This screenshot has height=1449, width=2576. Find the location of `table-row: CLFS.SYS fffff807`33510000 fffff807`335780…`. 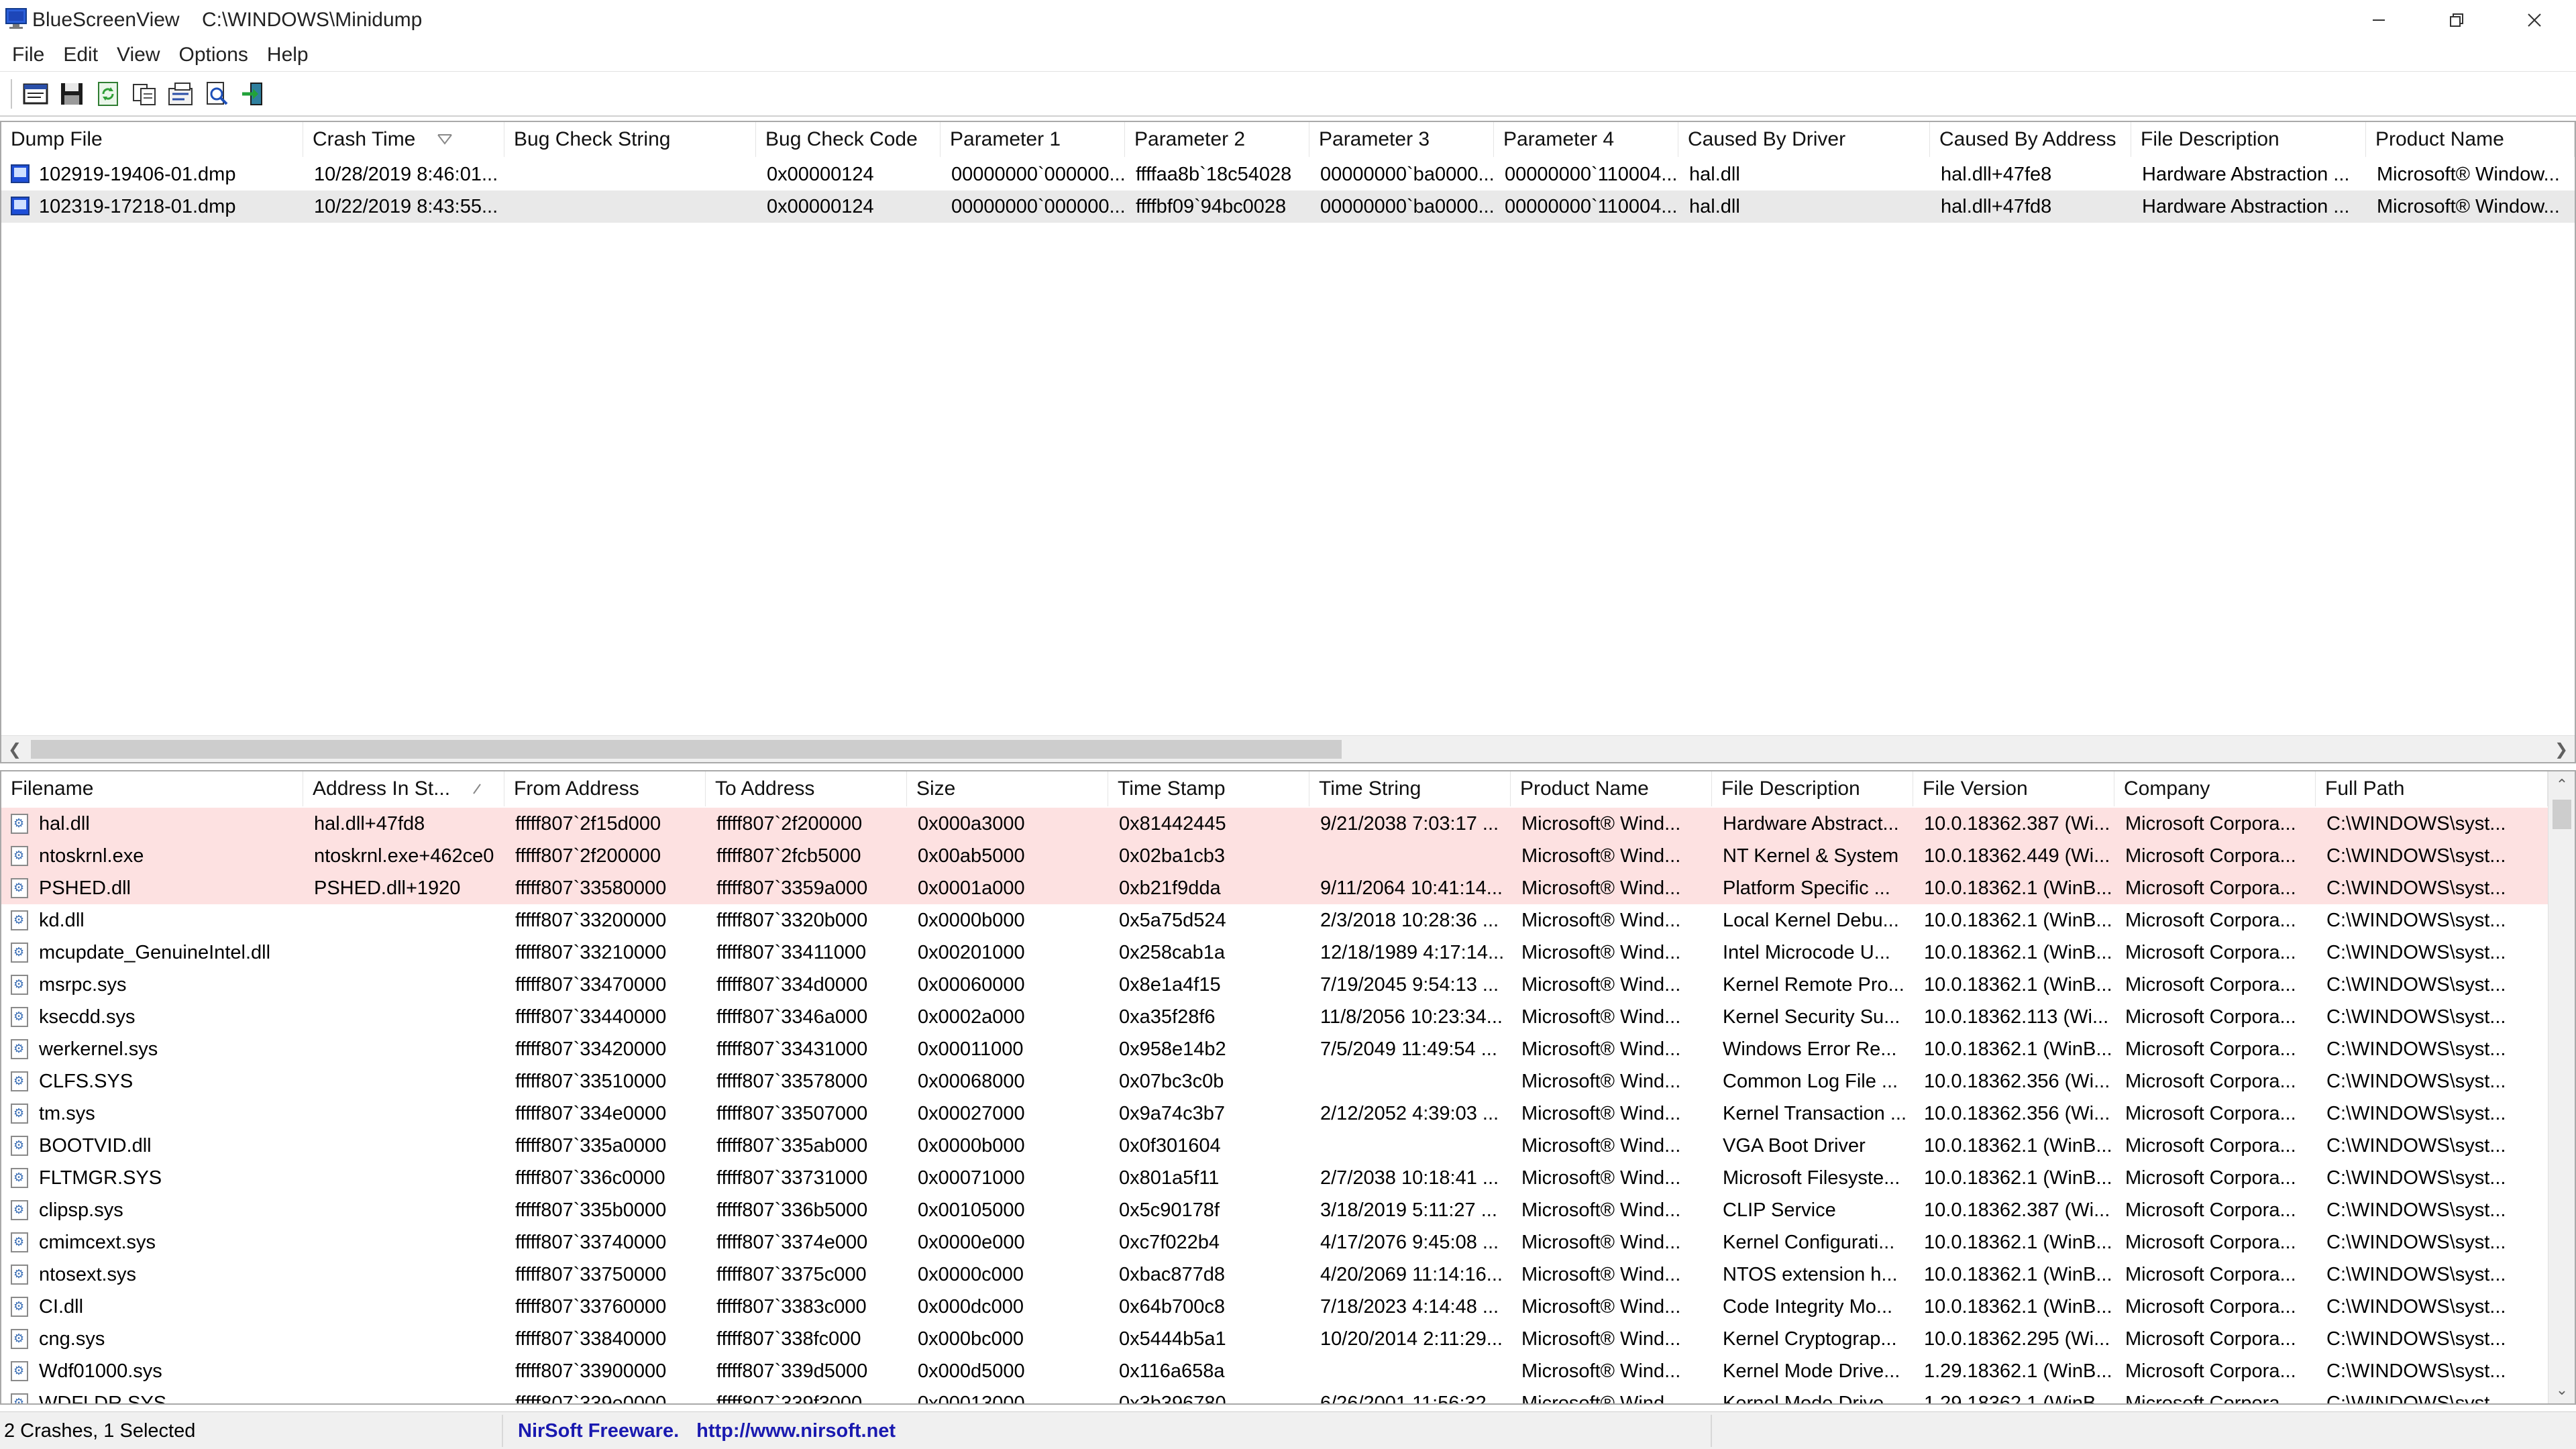

table-row: CLFS.SYS fffff807`33510000 fffff807`335780… is located at coordinates (1274, 1081).